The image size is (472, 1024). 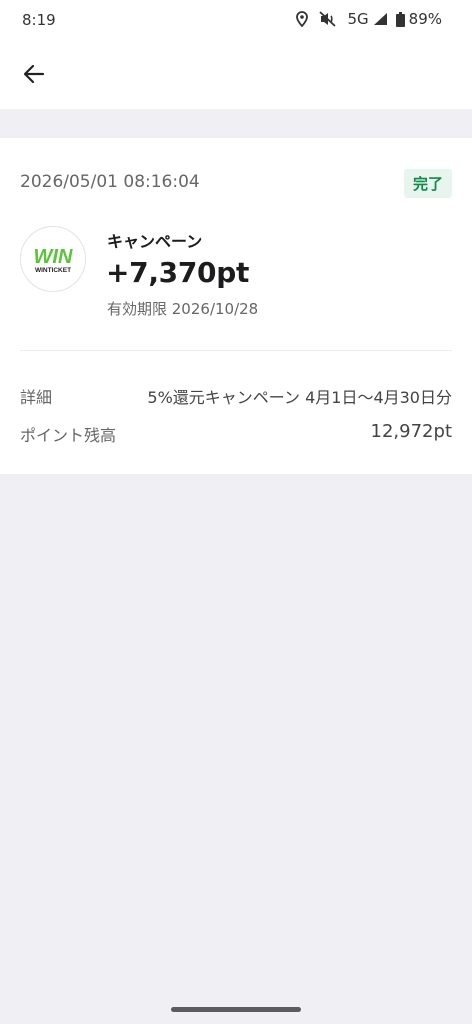 I want to click on status-bar: 8:19 5G 89%, so click(x=236, y=20).